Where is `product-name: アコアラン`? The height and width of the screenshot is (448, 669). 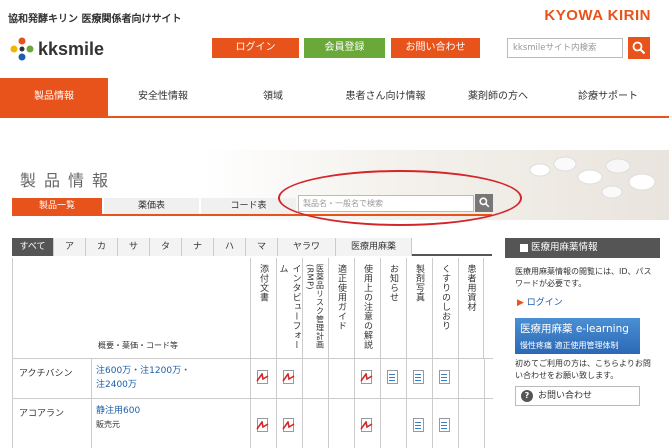
product-name: アコアラン is located at coordinates (42, 414).